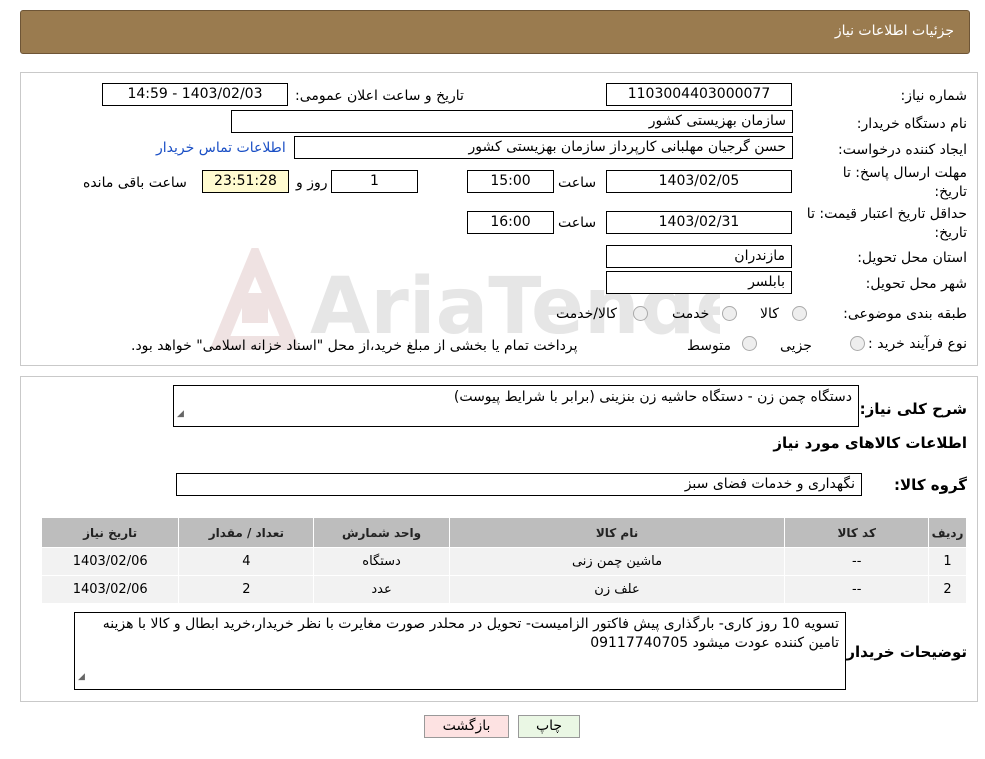 This screenshot has width=985, height=759. What do you see at coordinates (617, 532) in the screenshot?
I see `col-goods-name: نام کالا` at bounding box center [617, 532].